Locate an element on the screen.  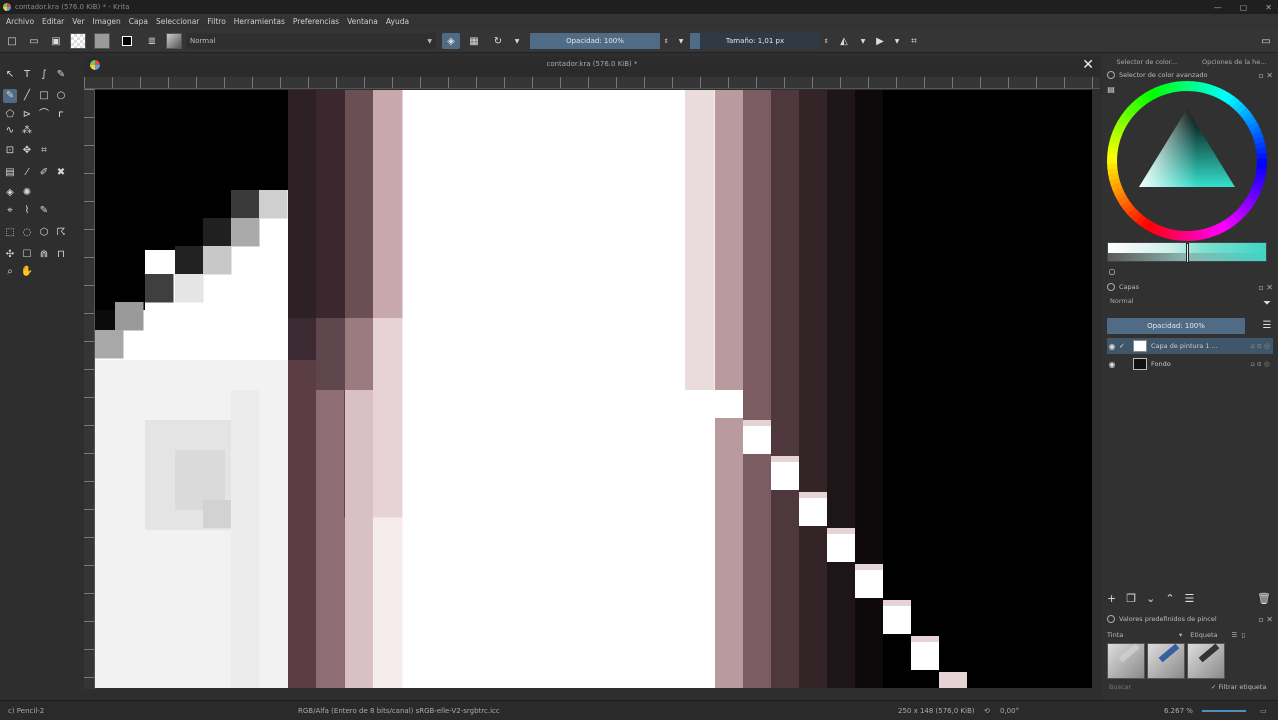
freehand-select-icon: ☈ is located at coordinates (61, 233).